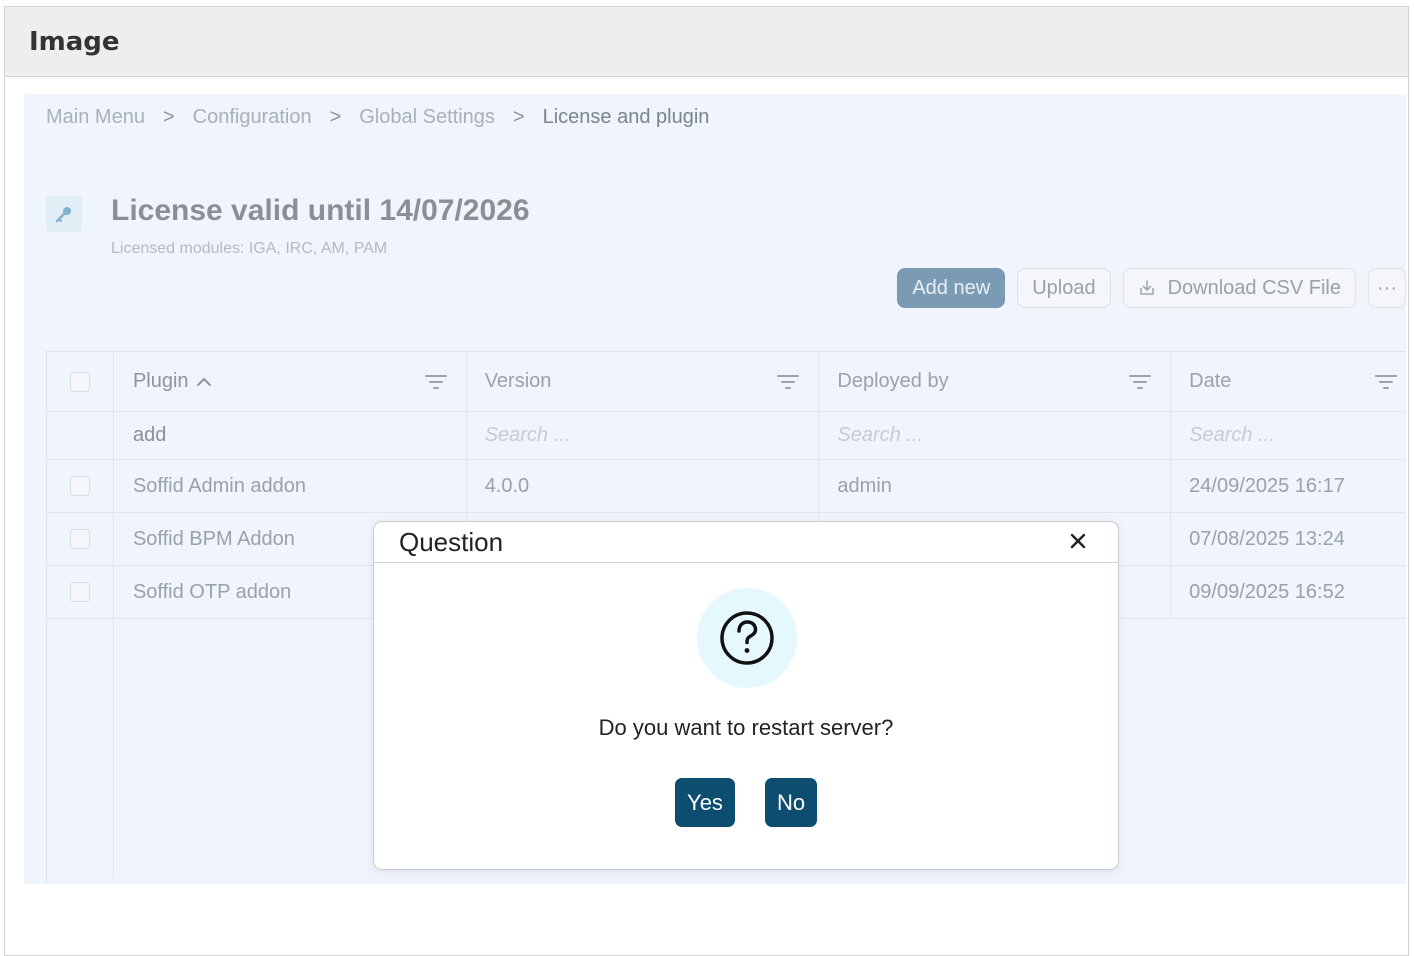 The width and height of the screenshot is (1414, 956). What do you see at coordinates (1210, 381) in the screenshot?
I see `column-label-date: Date` at bounding box center [1210, 381].